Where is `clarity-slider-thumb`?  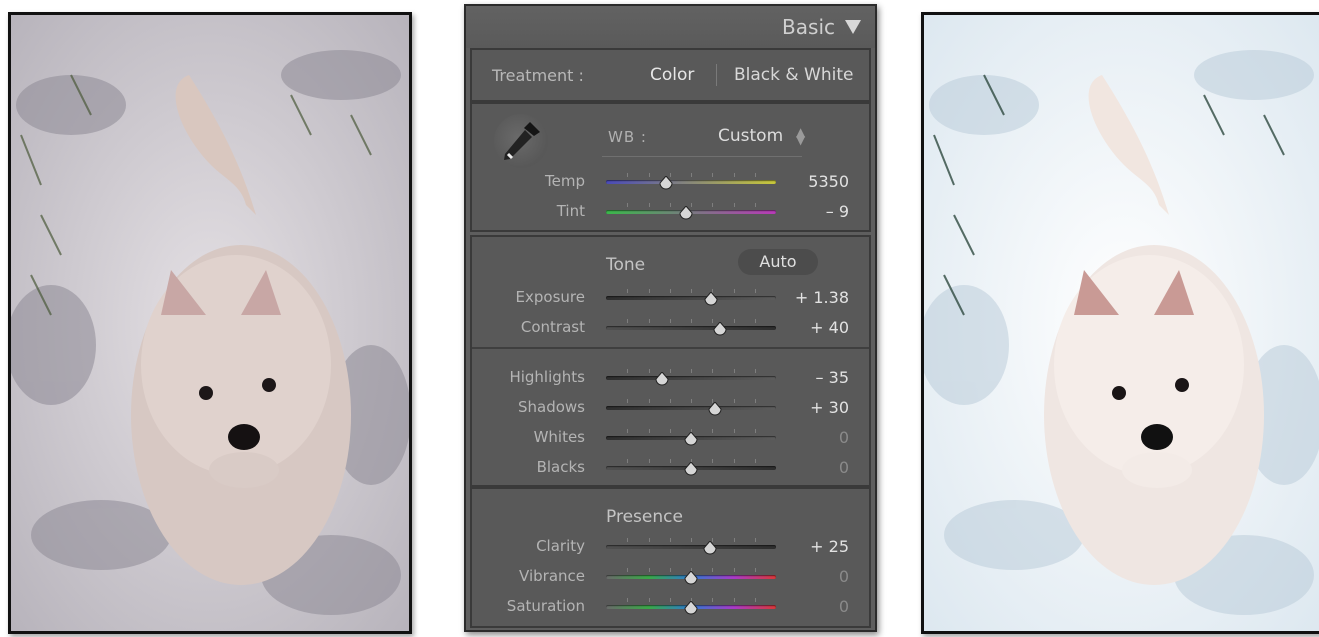 clarity-slider-thumb is located at coordinates (710, 547).